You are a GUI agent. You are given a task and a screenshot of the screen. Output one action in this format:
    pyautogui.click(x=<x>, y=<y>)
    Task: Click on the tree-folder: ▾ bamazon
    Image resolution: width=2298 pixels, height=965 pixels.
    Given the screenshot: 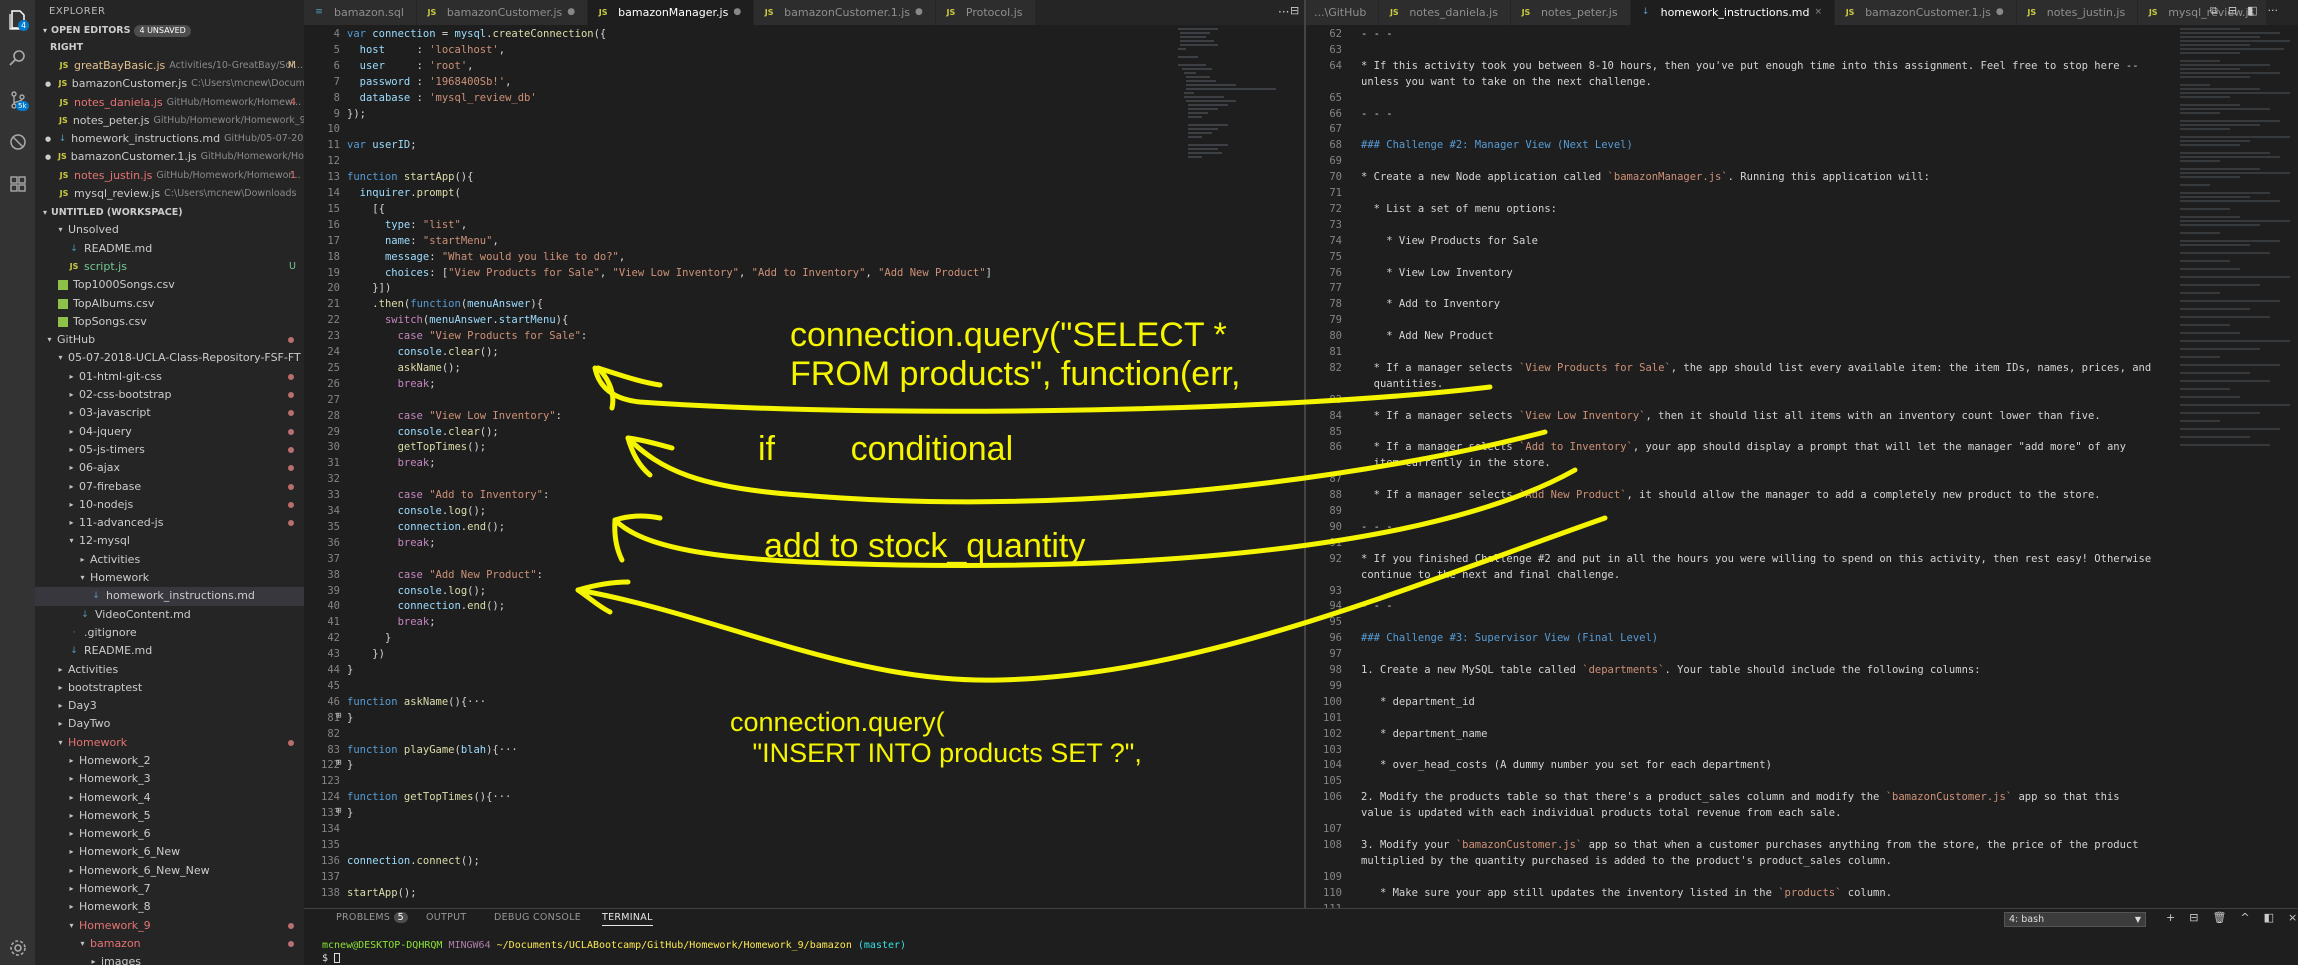 What is the action you would take?
    pyautogui.click(x=169, y=944)
    